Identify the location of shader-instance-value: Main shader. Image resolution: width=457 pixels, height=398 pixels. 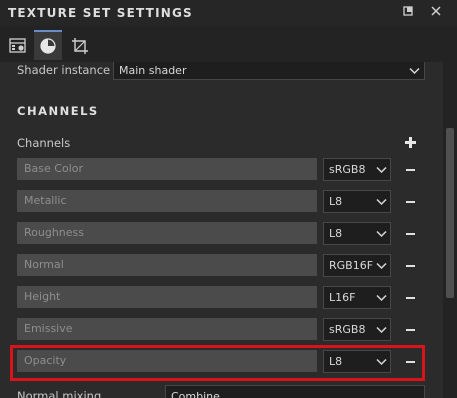
(153, 70).